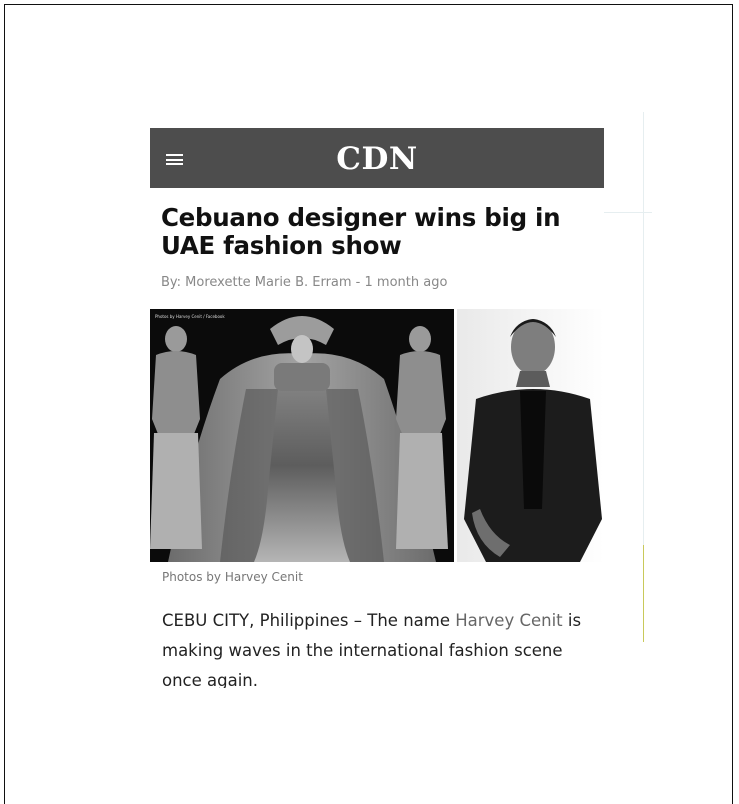  What do you see at coordinates (190, 316) in the screenshot?
I see `photo-credit-overlay: Photos by Harvey Cenit / Facebook` at bounding box center [190, 316].